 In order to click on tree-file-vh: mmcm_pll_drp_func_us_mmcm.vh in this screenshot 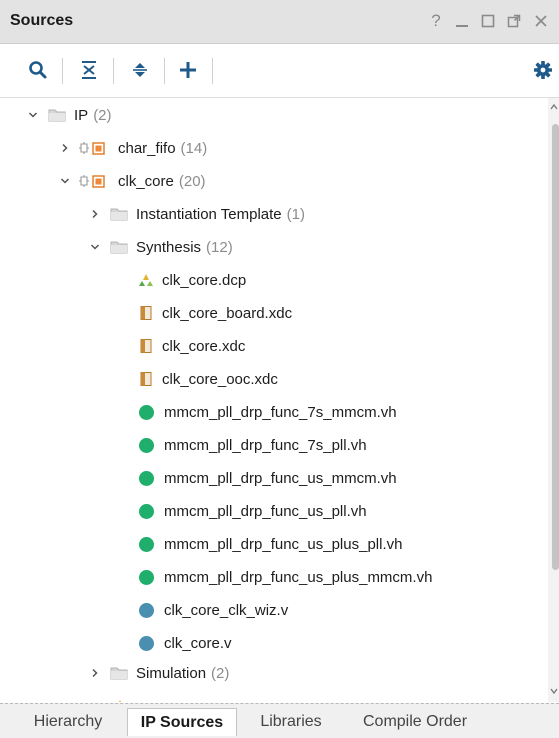, I will do `click(274, 478)`.